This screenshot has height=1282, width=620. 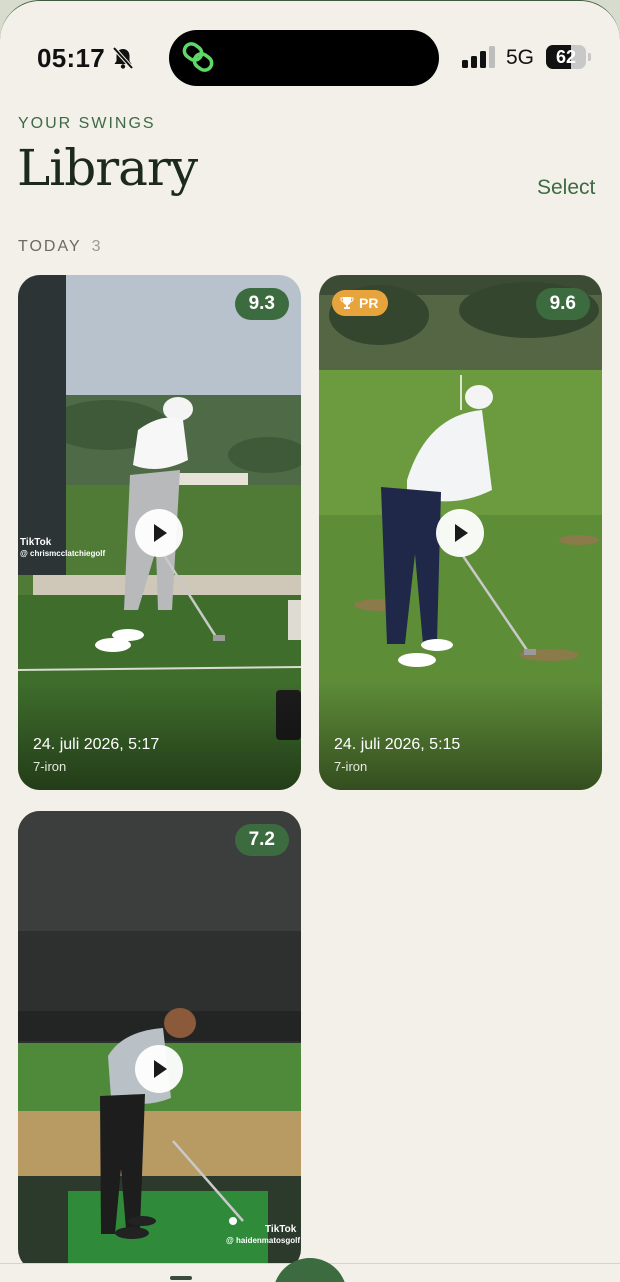 I want to click on swing-date: 24. juli 2026, 5:15, so click(x=397, y=744).